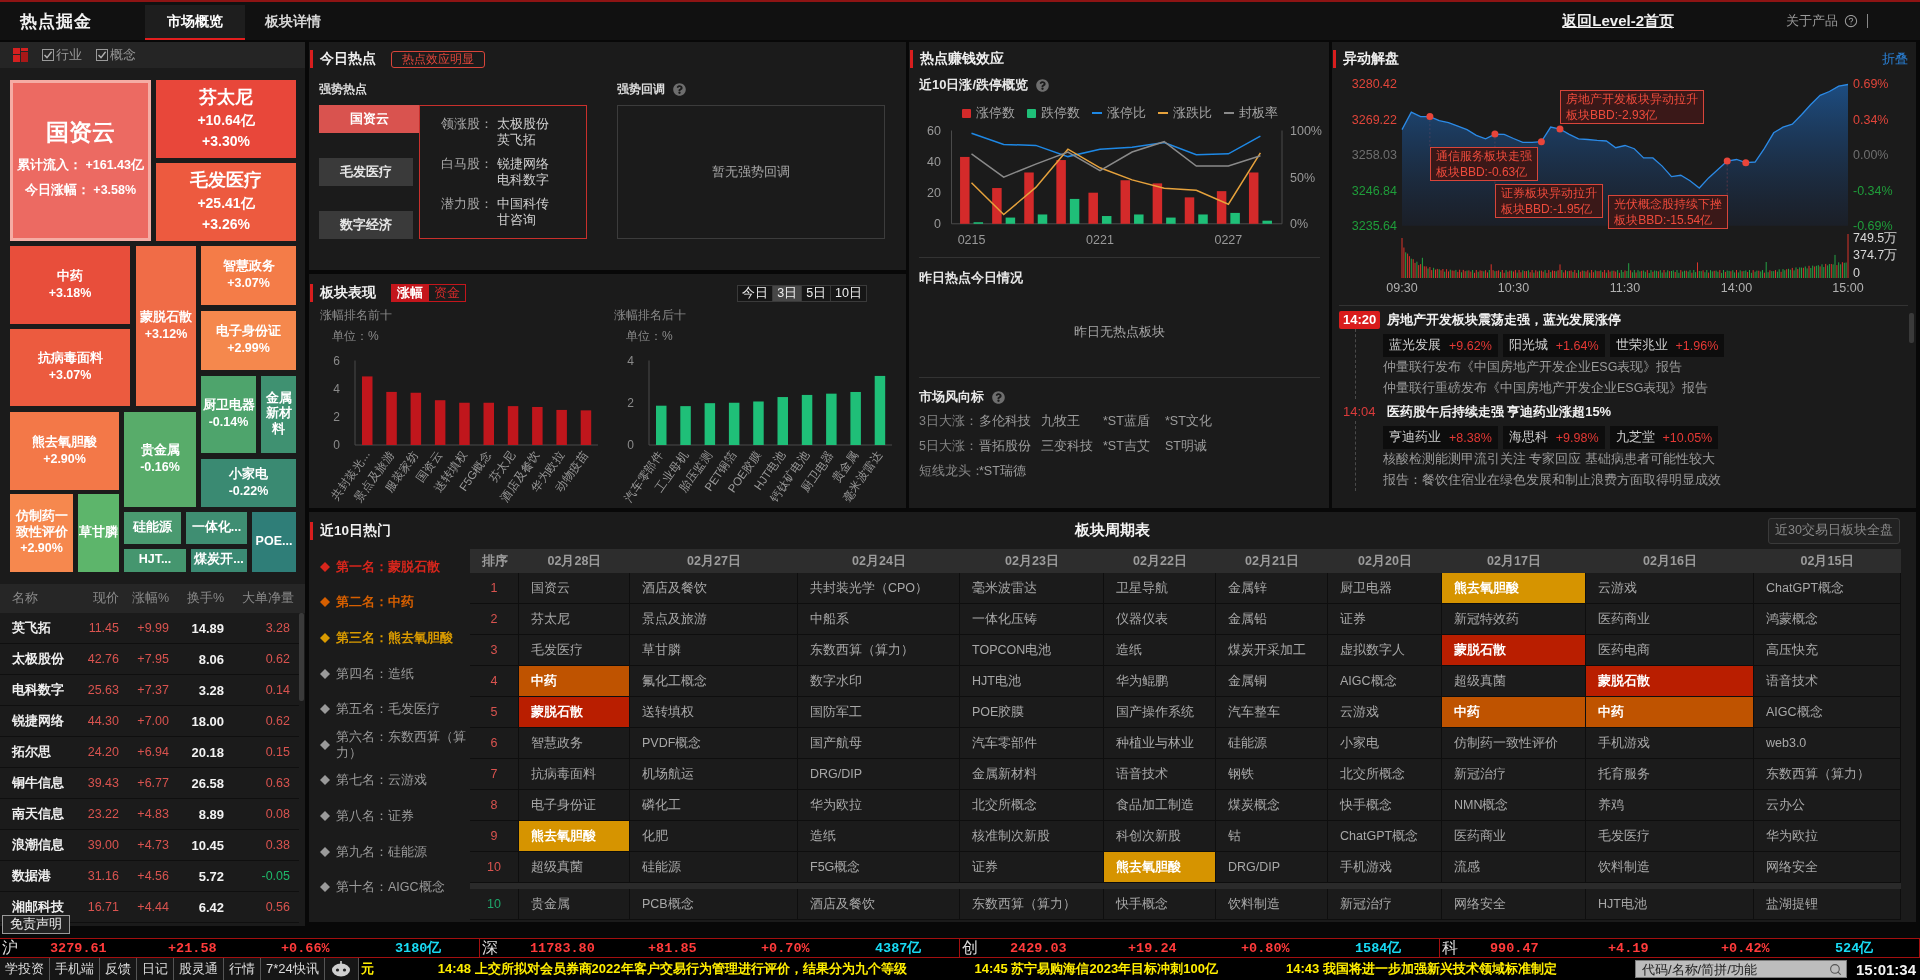  What do you see at coordinates (1835, 969) in the screenshot?
I see `search-icon` at bounding box center [1835, 969].